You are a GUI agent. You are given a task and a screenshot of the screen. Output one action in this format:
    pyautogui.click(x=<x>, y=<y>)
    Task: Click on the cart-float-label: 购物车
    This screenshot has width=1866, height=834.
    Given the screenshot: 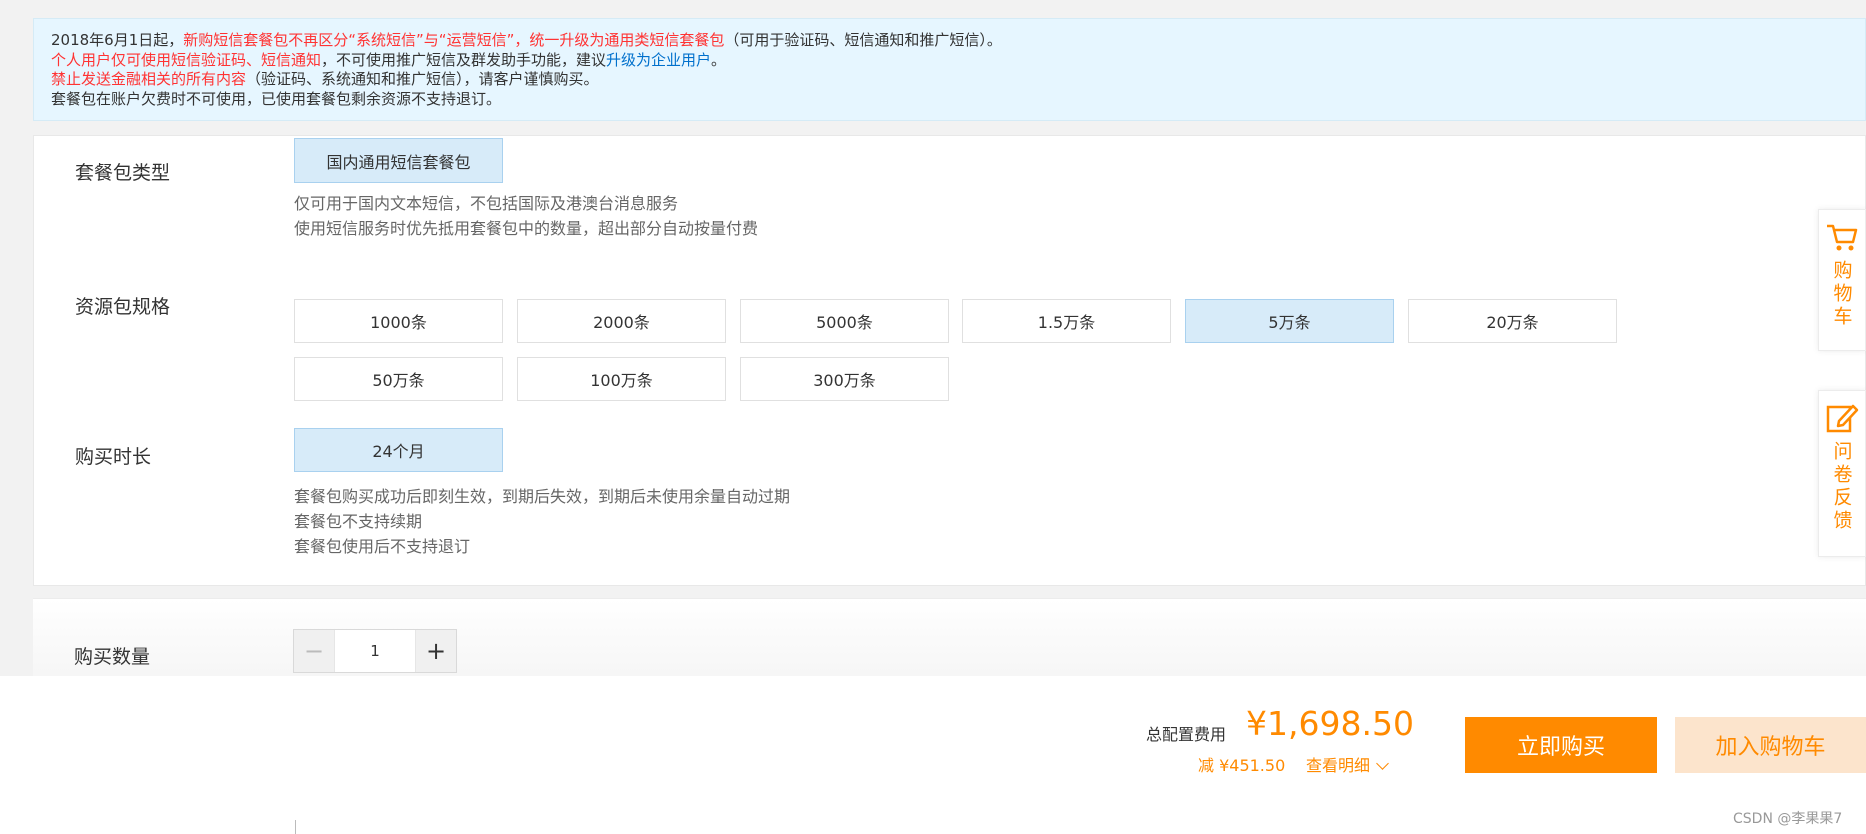 What is the action you would take?
    pyautogui.click(x=1841, y=294)
    